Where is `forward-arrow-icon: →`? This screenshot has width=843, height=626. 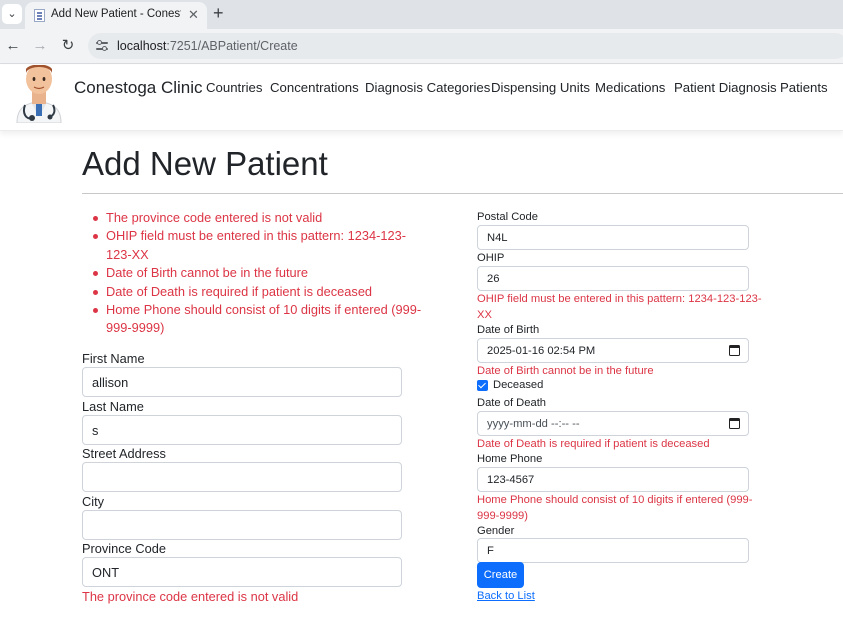 forward-arrow-icon: → is located at coordinates (40, 46).